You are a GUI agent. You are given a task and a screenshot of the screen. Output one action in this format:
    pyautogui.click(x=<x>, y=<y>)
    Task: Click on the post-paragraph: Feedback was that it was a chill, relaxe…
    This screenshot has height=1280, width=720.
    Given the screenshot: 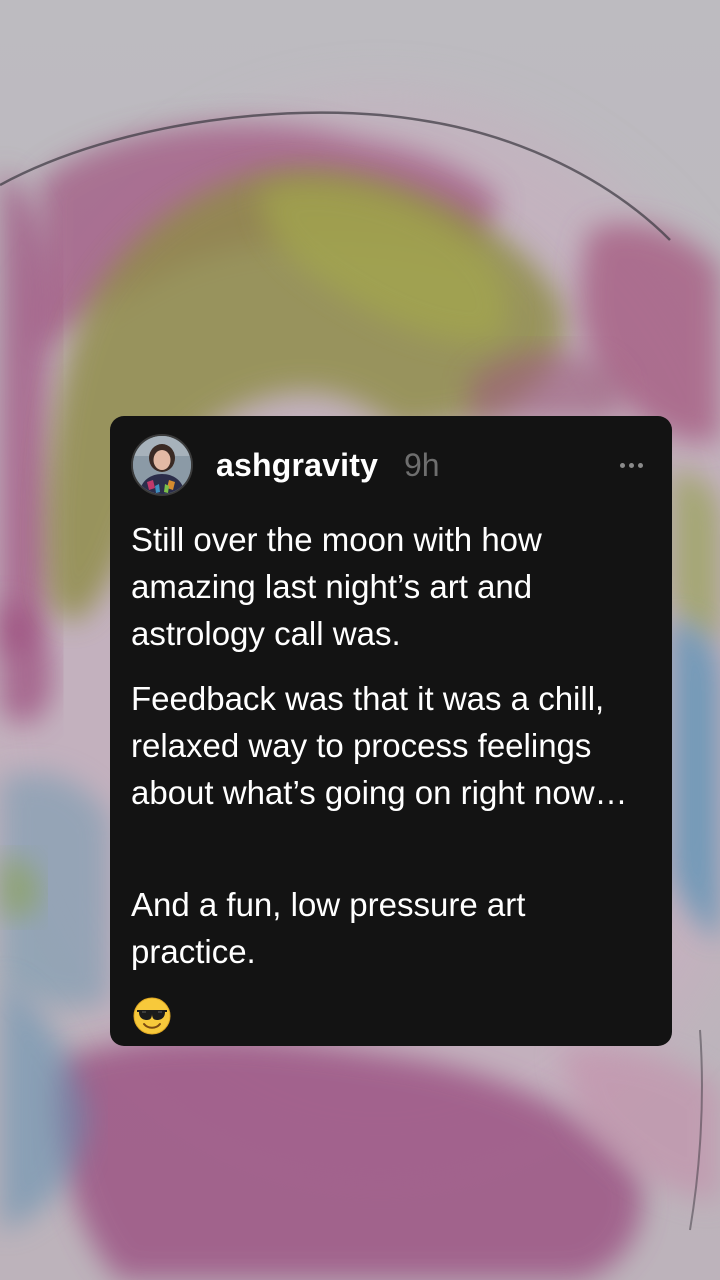 What is the action you would take?
    pyautogui.click(x=379, y=745)
    